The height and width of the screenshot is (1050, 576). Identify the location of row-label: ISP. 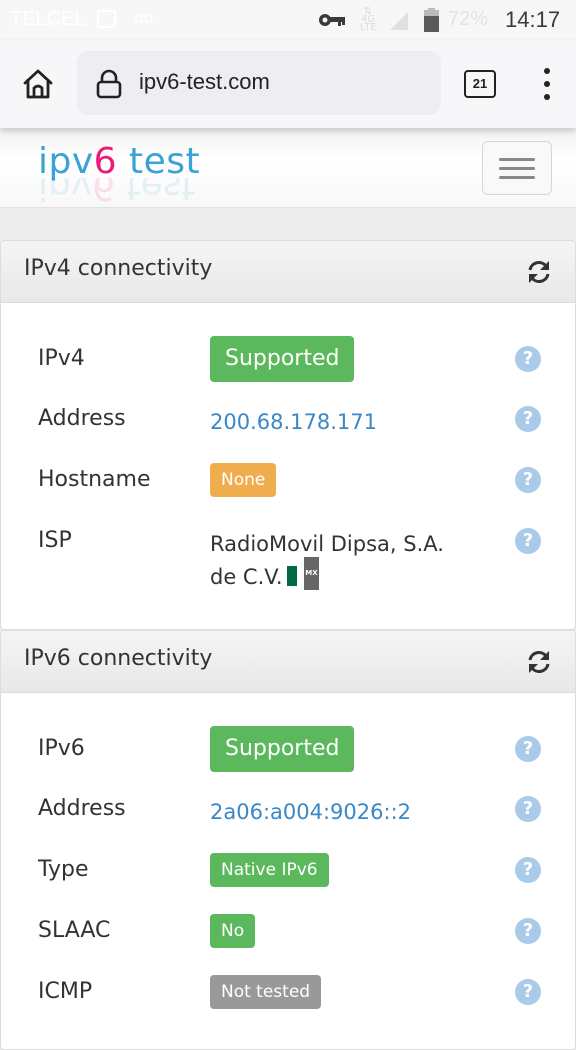
(55, 540).